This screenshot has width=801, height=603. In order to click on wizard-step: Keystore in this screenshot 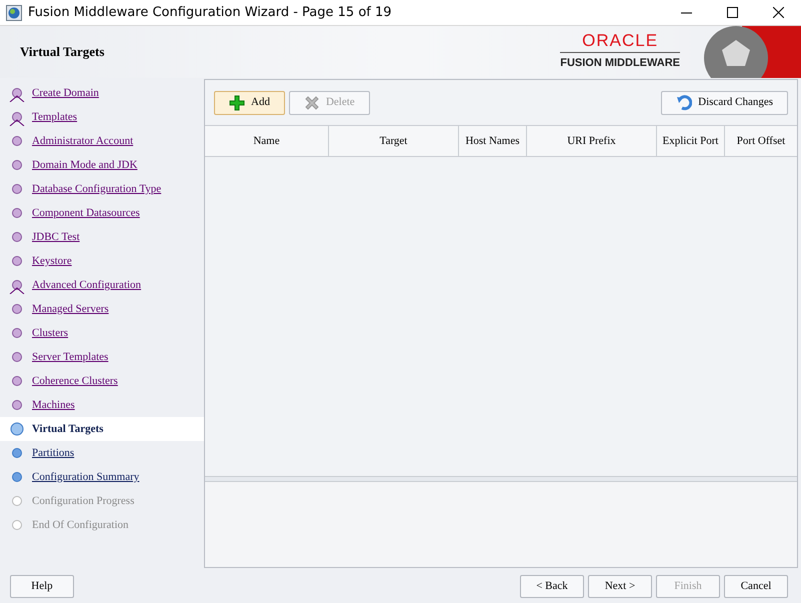, I will do `click(102, 261)`.